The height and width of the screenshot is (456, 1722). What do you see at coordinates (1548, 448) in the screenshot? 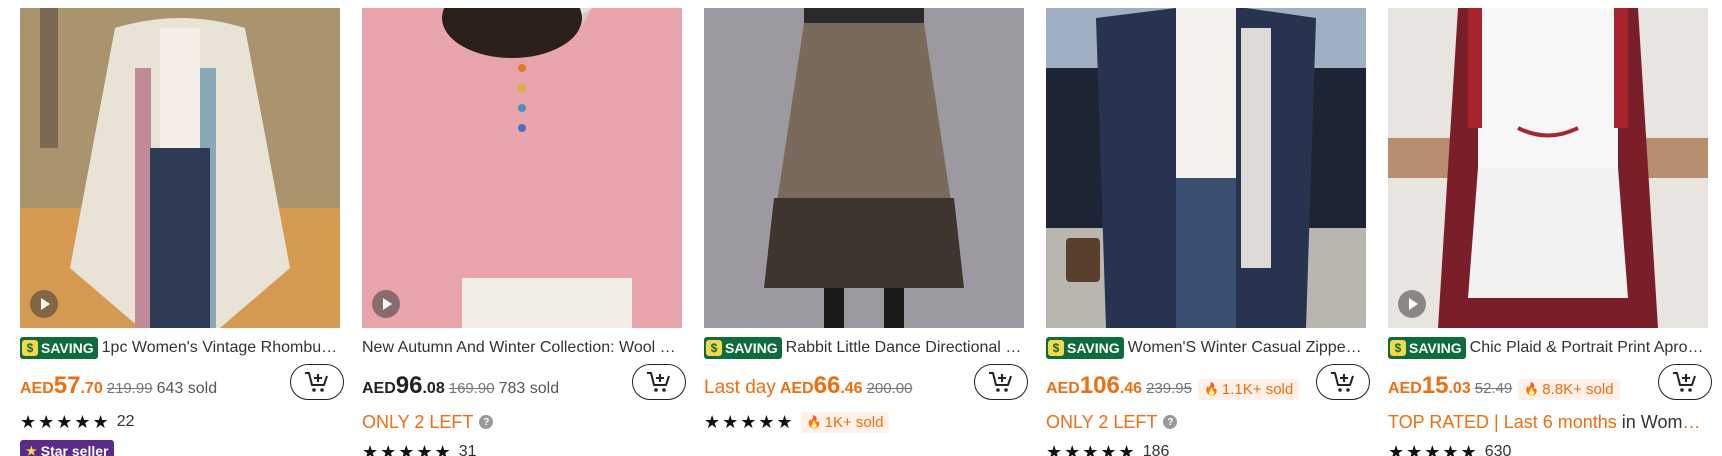
I see `rating-row: ★★★★★ 630` at bounding box center [1548, 448].